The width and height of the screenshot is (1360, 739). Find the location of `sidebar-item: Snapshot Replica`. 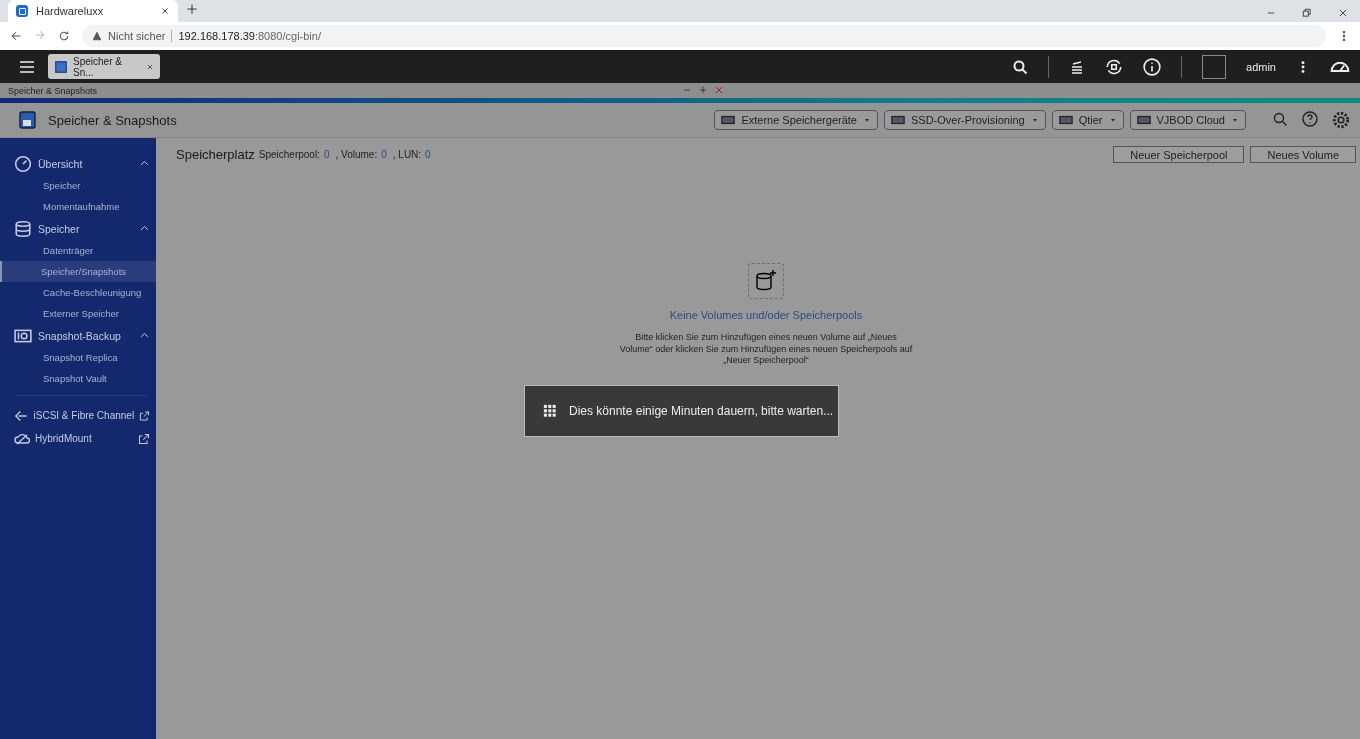

sidebar-item: Snapshot Replica is located at coordinates (78, 357).